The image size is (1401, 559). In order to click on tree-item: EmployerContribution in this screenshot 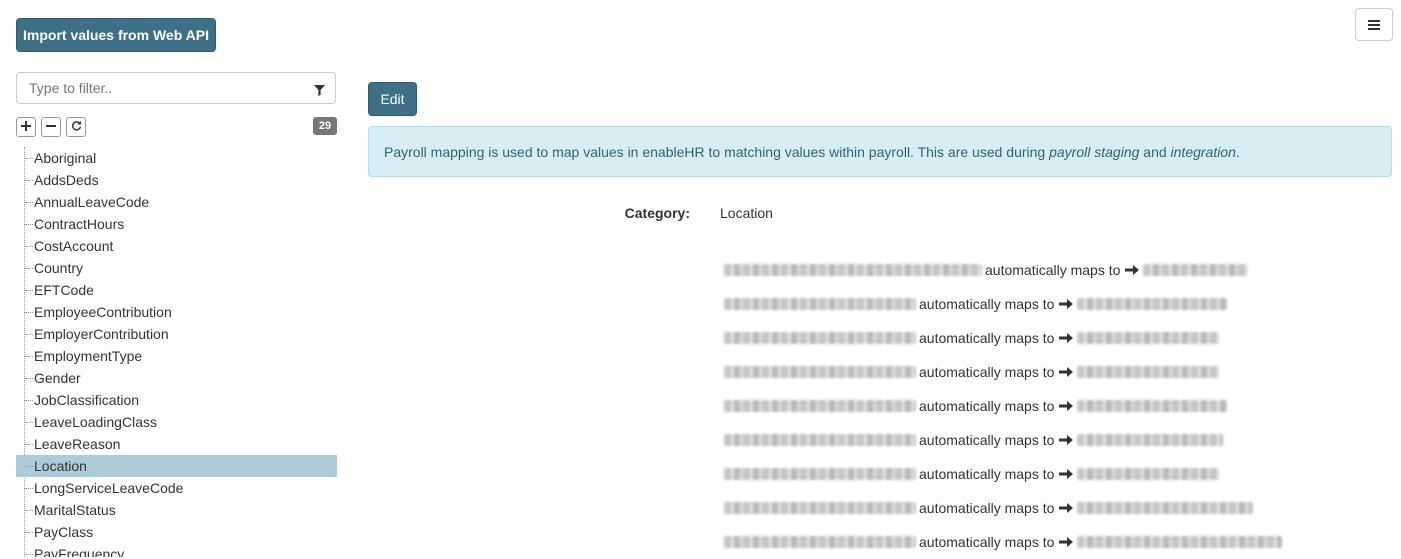, I will do `click(176, 334)`.